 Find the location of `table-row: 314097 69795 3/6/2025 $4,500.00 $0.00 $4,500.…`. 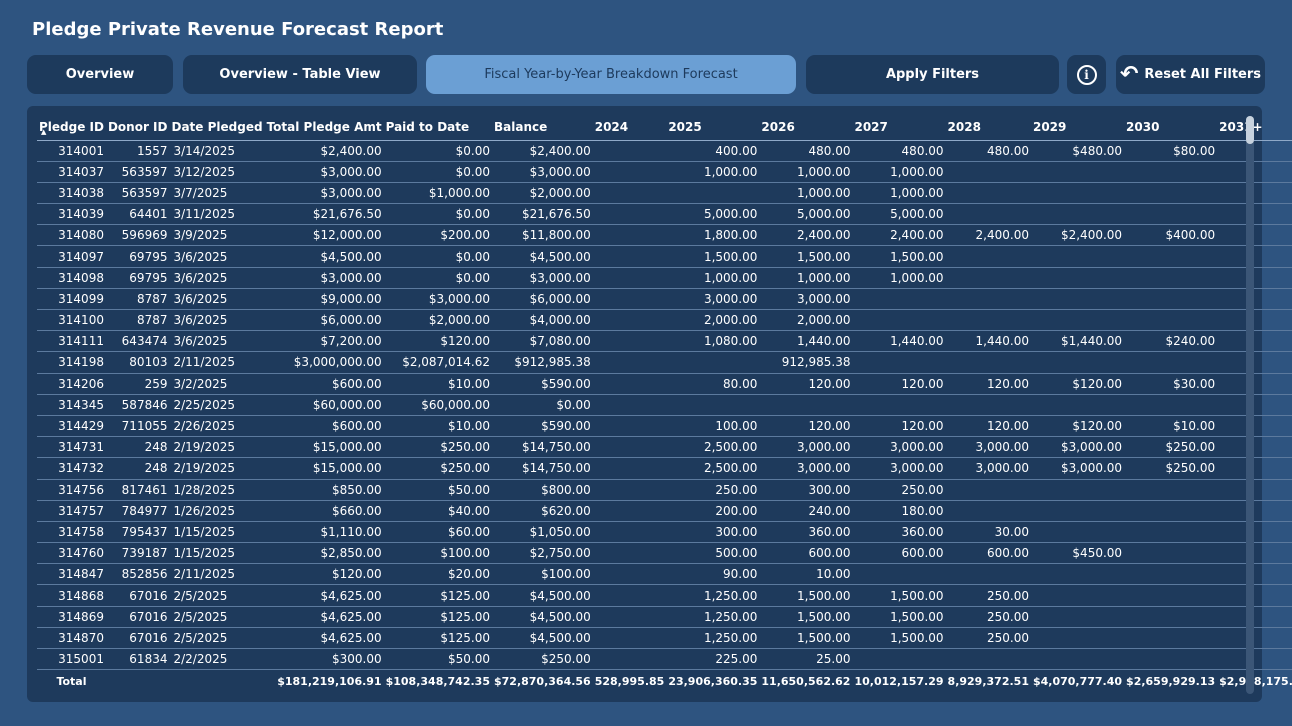

table-row: 314097 69795 3/6/2025 $4,500.00 $0.00 $4,500.… is located at coordinates (664, 256).